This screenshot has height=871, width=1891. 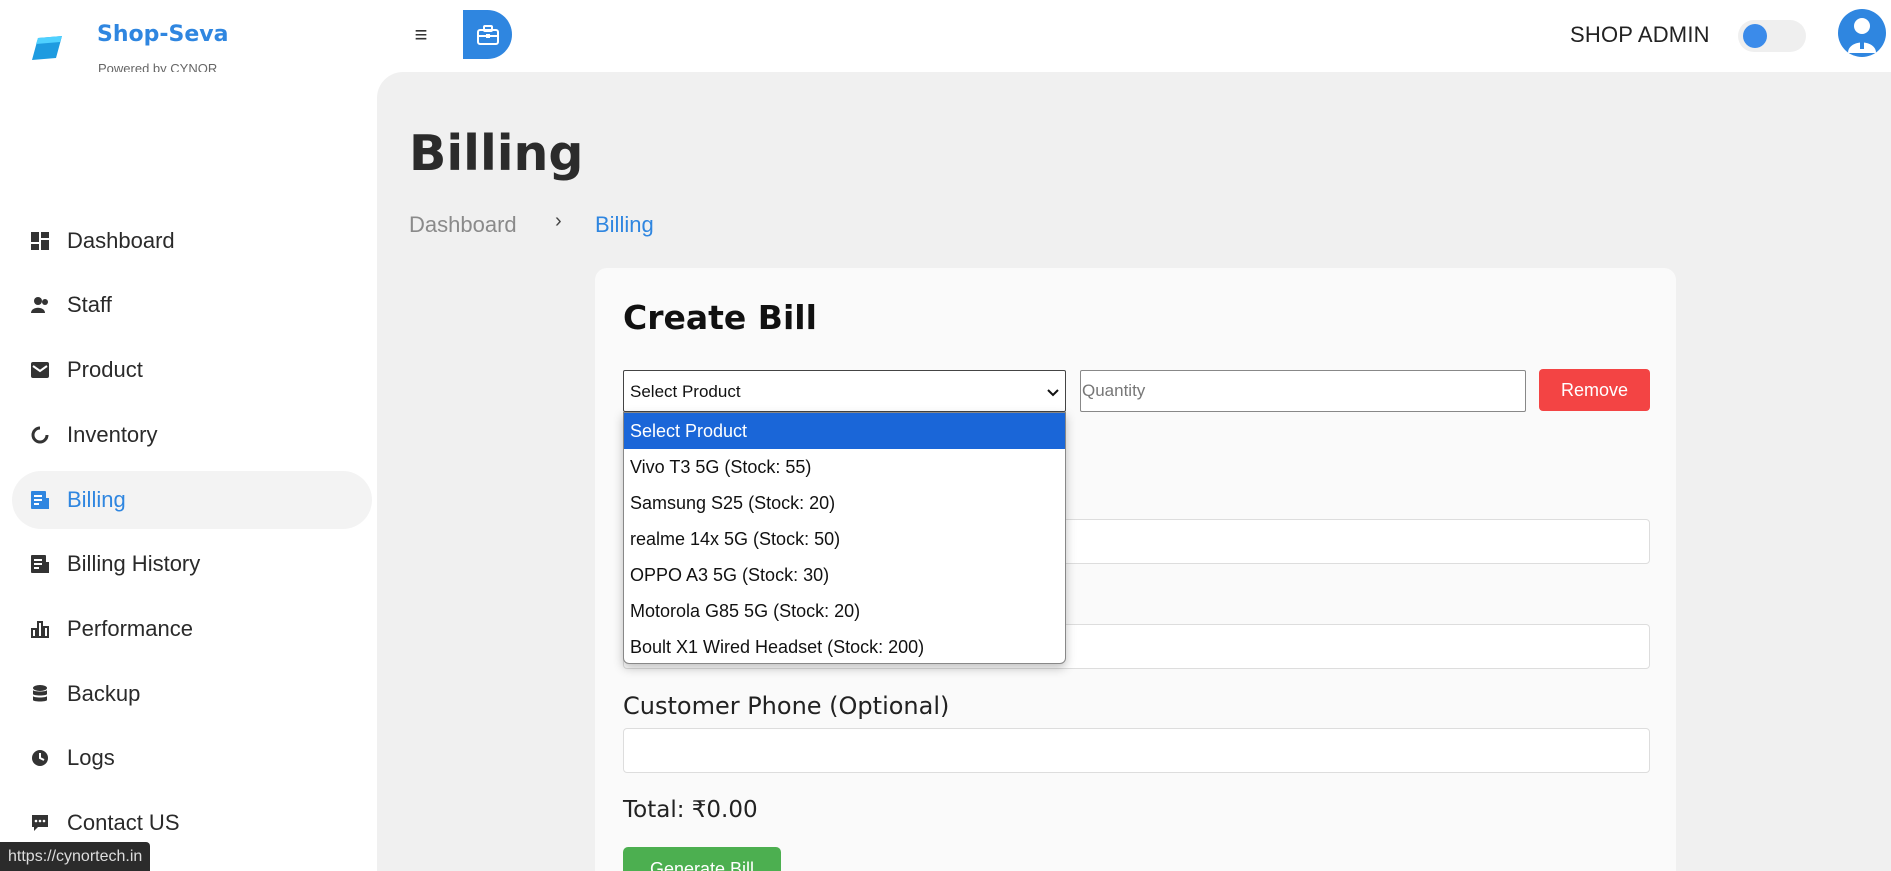 What do you see at coordinates (47, 47) in the screenshot?
I see `app-logo-icon` at bounding box center [47, 47].